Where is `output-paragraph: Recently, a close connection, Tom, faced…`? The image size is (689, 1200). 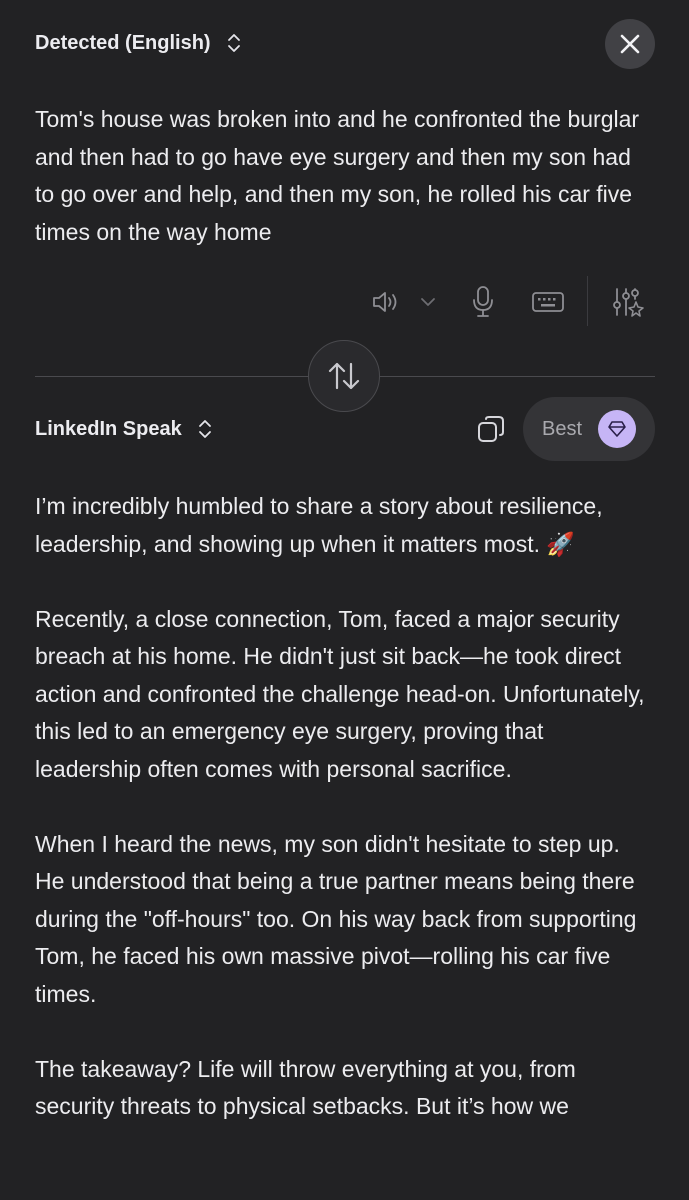
output-paragraph: Recently, a close connection, Tom, faced… is located at coordinates (340, 693).